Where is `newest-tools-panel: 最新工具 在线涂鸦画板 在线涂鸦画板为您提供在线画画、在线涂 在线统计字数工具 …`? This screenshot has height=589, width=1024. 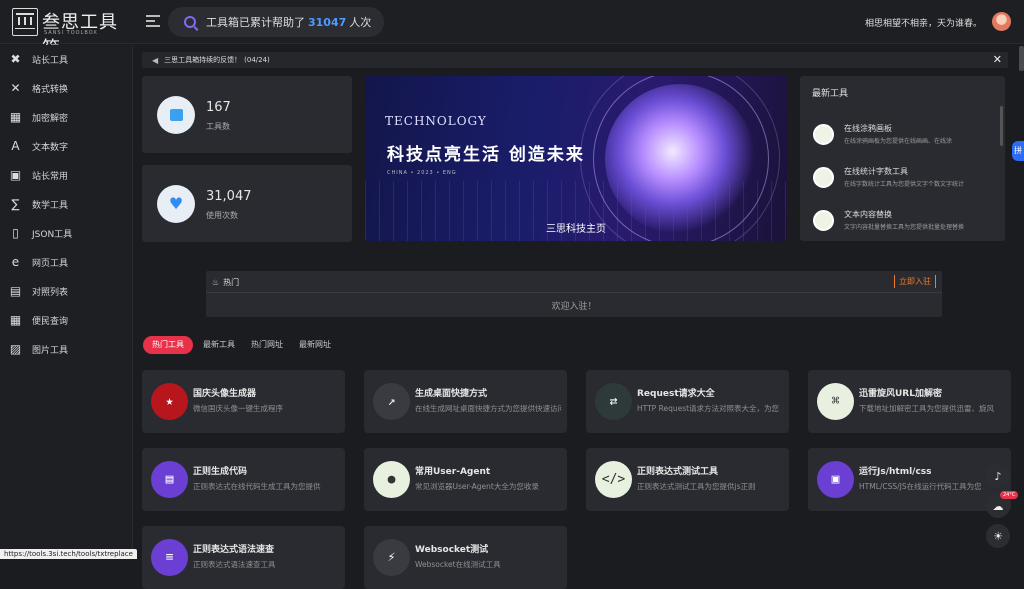 newest-tools-panel: 最新工具 在线涂鸦画板 在线涂鸦画板为您提供在线画画、在线涂 在线统计字数工具 … is located at coordinates (902, 158).